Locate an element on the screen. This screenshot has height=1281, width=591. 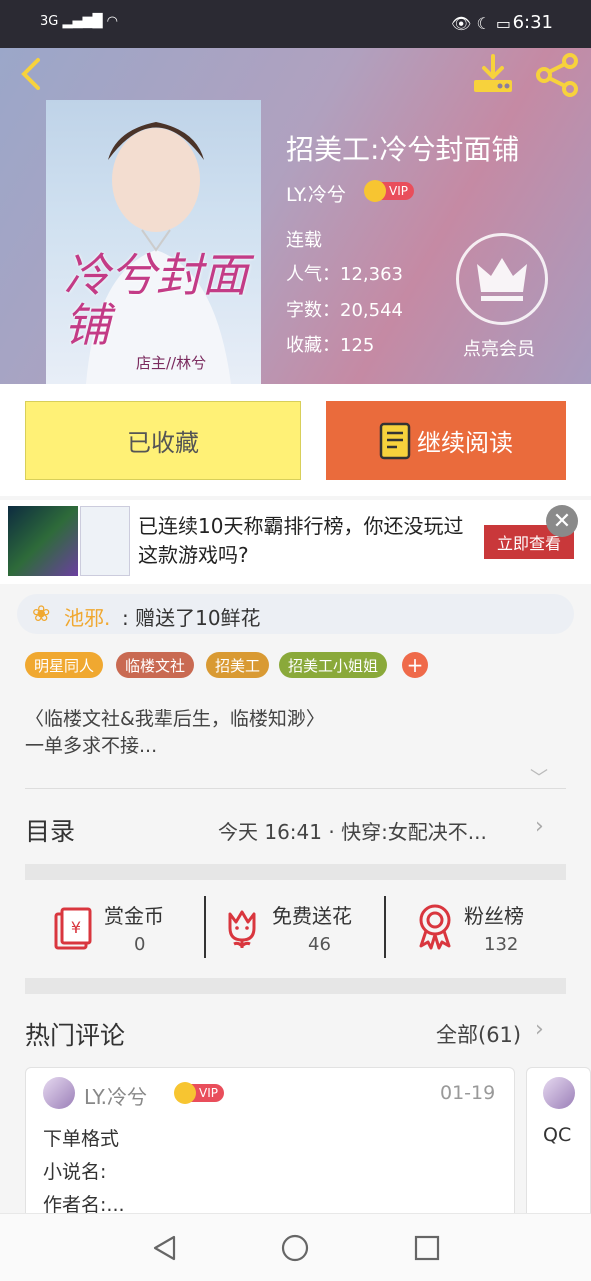
saved-button: 已收藏 is located at coordinates (163, 440).